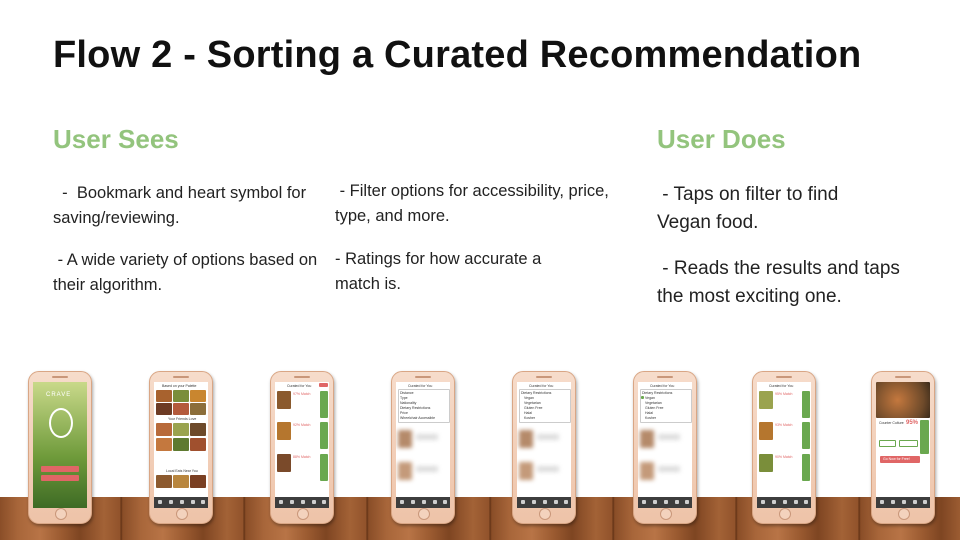  Describe the element at coordinates (302, 425) in the screenshot. I see `match-badge: 92% Match` at that location.